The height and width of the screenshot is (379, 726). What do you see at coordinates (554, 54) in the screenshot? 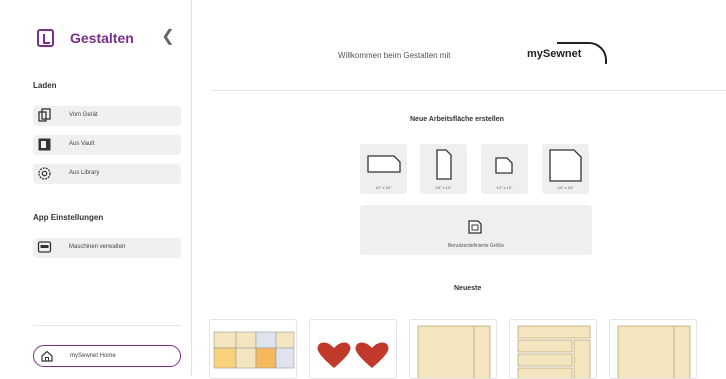
I see `brand-name: mySewnet` at bounding box center [554, 54].